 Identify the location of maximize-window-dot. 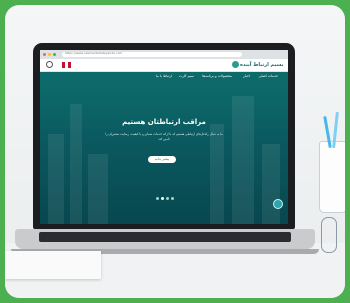
(54, 54).